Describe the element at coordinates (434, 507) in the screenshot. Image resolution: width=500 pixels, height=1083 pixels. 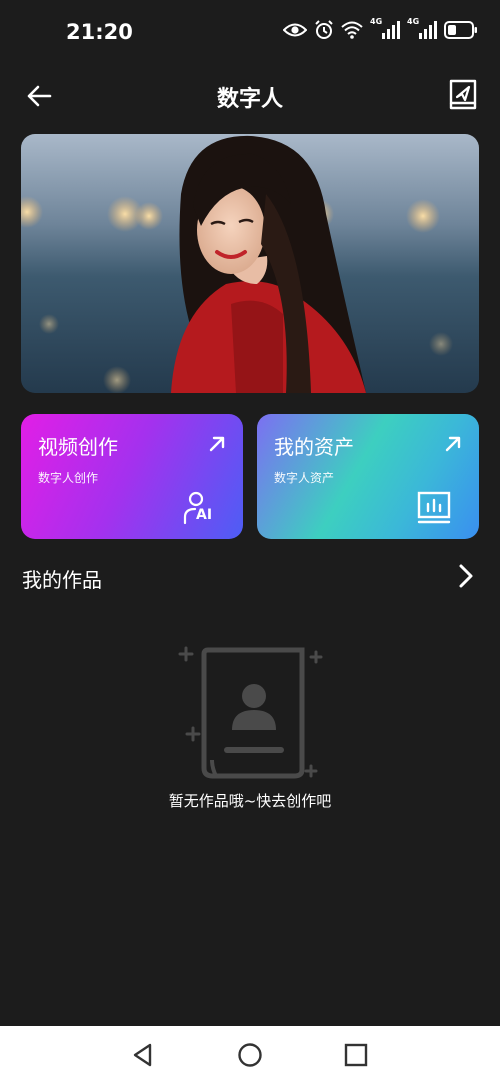
I see `chart-board-icon` at that location.